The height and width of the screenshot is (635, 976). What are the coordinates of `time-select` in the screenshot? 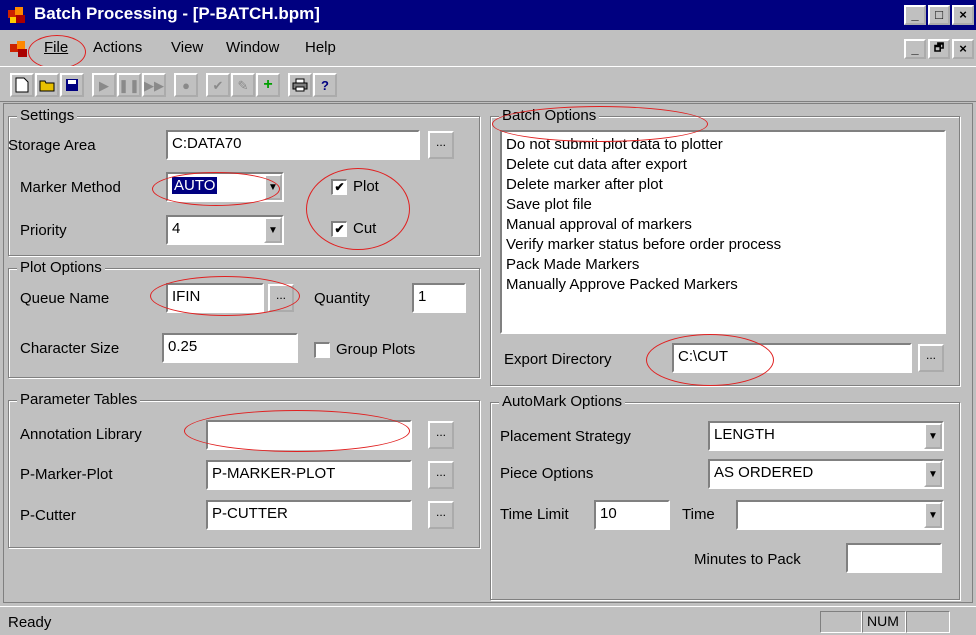 It's located at (840, 515).